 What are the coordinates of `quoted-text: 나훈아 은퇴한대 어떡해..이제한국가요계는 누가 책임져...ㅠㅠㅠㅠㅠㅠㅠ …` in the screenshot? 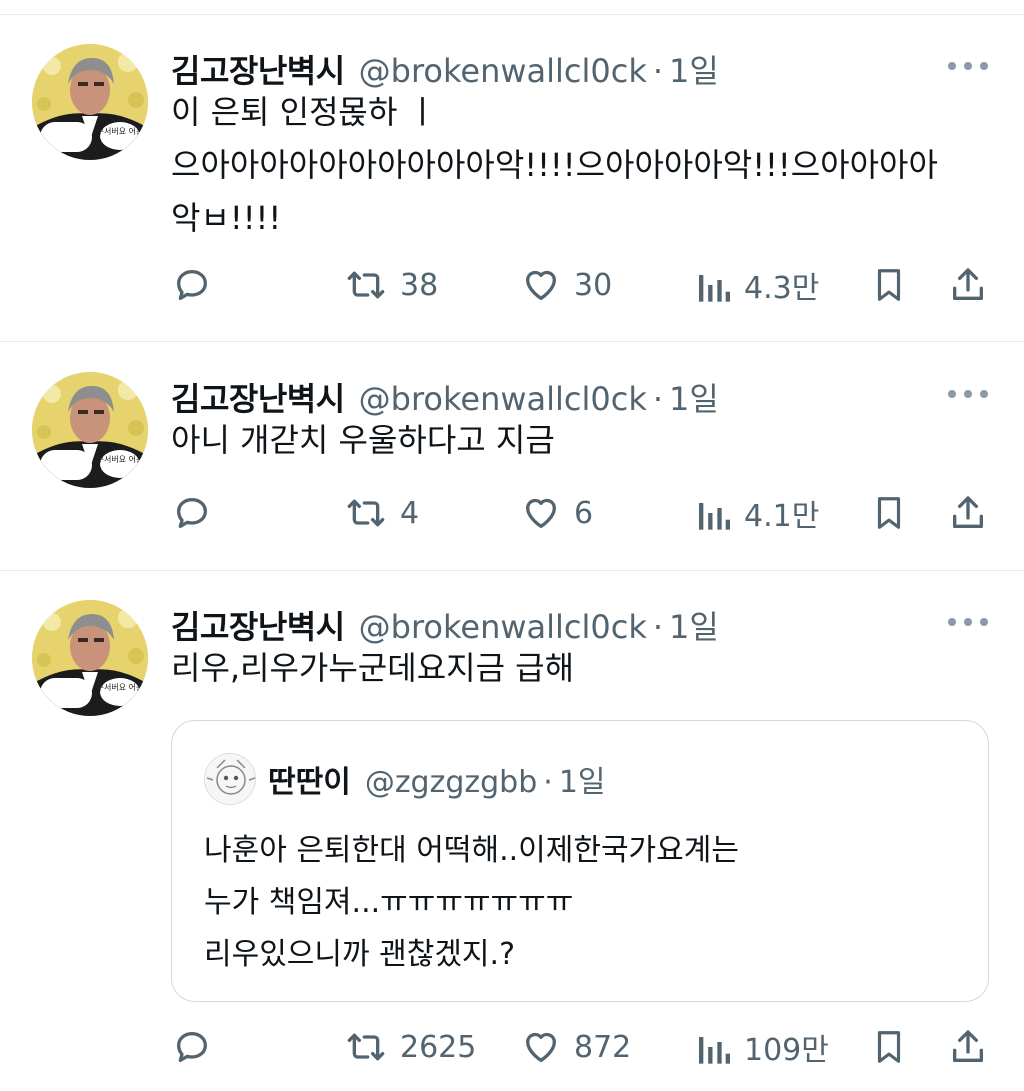 It's located at (471, 903).